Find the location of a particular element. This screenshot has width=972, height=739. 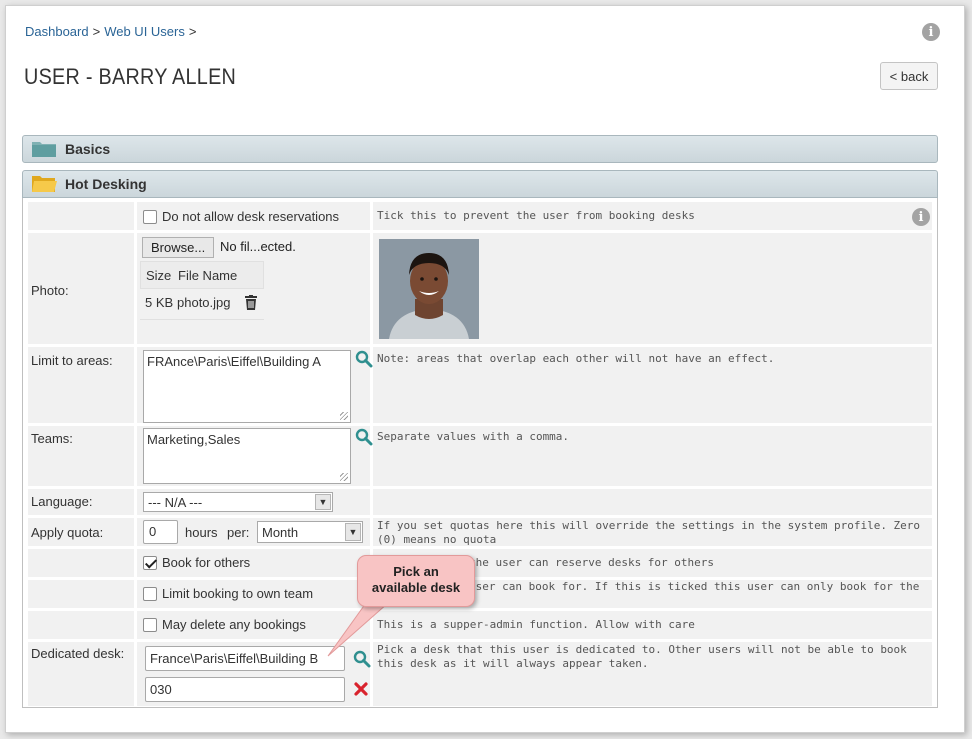

breadcrumb-web-ui-users: Web UI Users is located at coordinates (144, 31).